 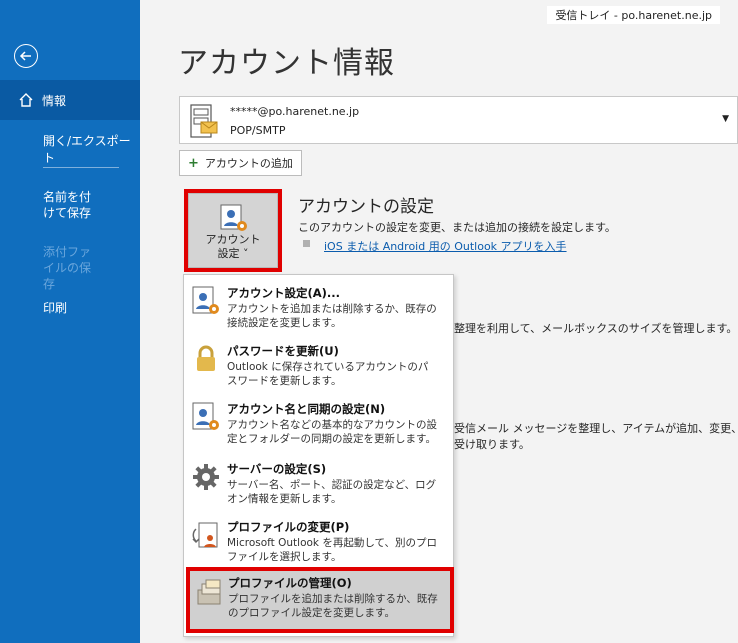 I want to click on rules-text: 受信メール メッセージを整理し、アイテムが追加、変更、ま, so click(x=596, y=428).